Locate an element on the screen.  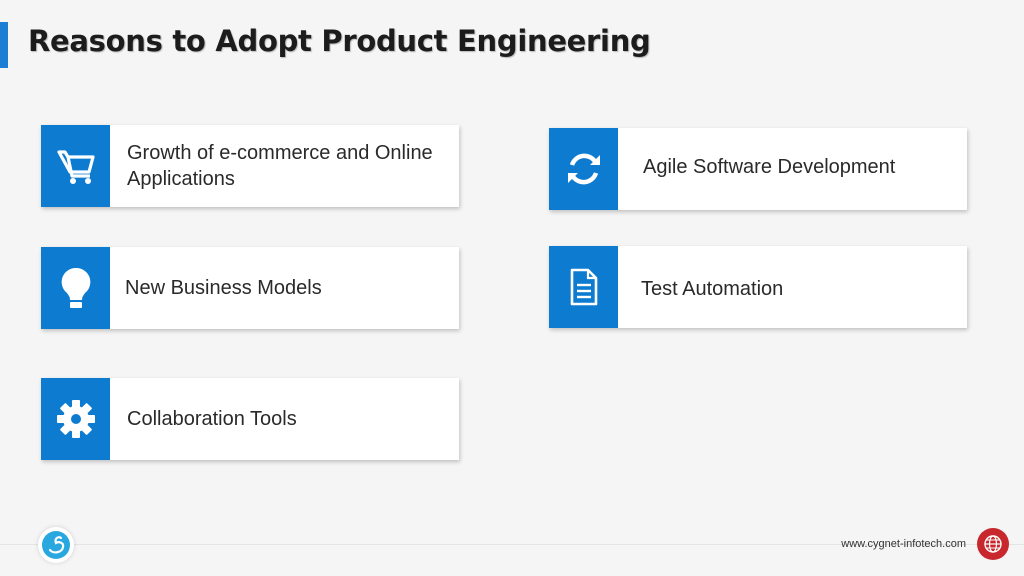
refresh-icon is located at coordinates (583, 169).